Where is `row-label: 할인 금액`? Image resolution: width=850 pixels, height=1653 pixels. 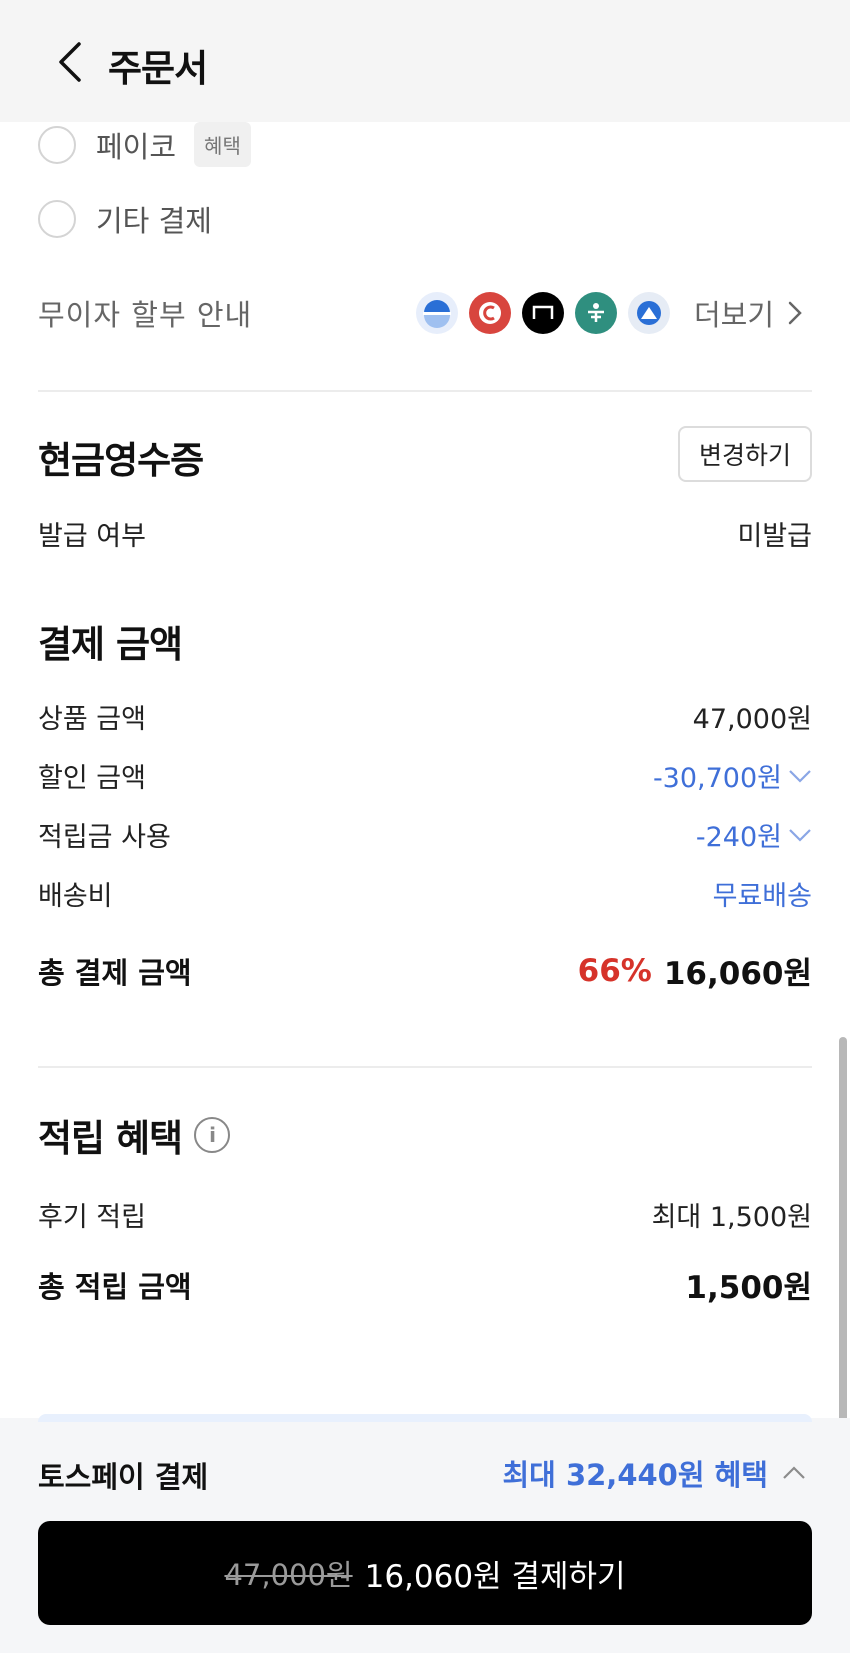 row-label: 할인 금액 is located at coordinates (92, 778).